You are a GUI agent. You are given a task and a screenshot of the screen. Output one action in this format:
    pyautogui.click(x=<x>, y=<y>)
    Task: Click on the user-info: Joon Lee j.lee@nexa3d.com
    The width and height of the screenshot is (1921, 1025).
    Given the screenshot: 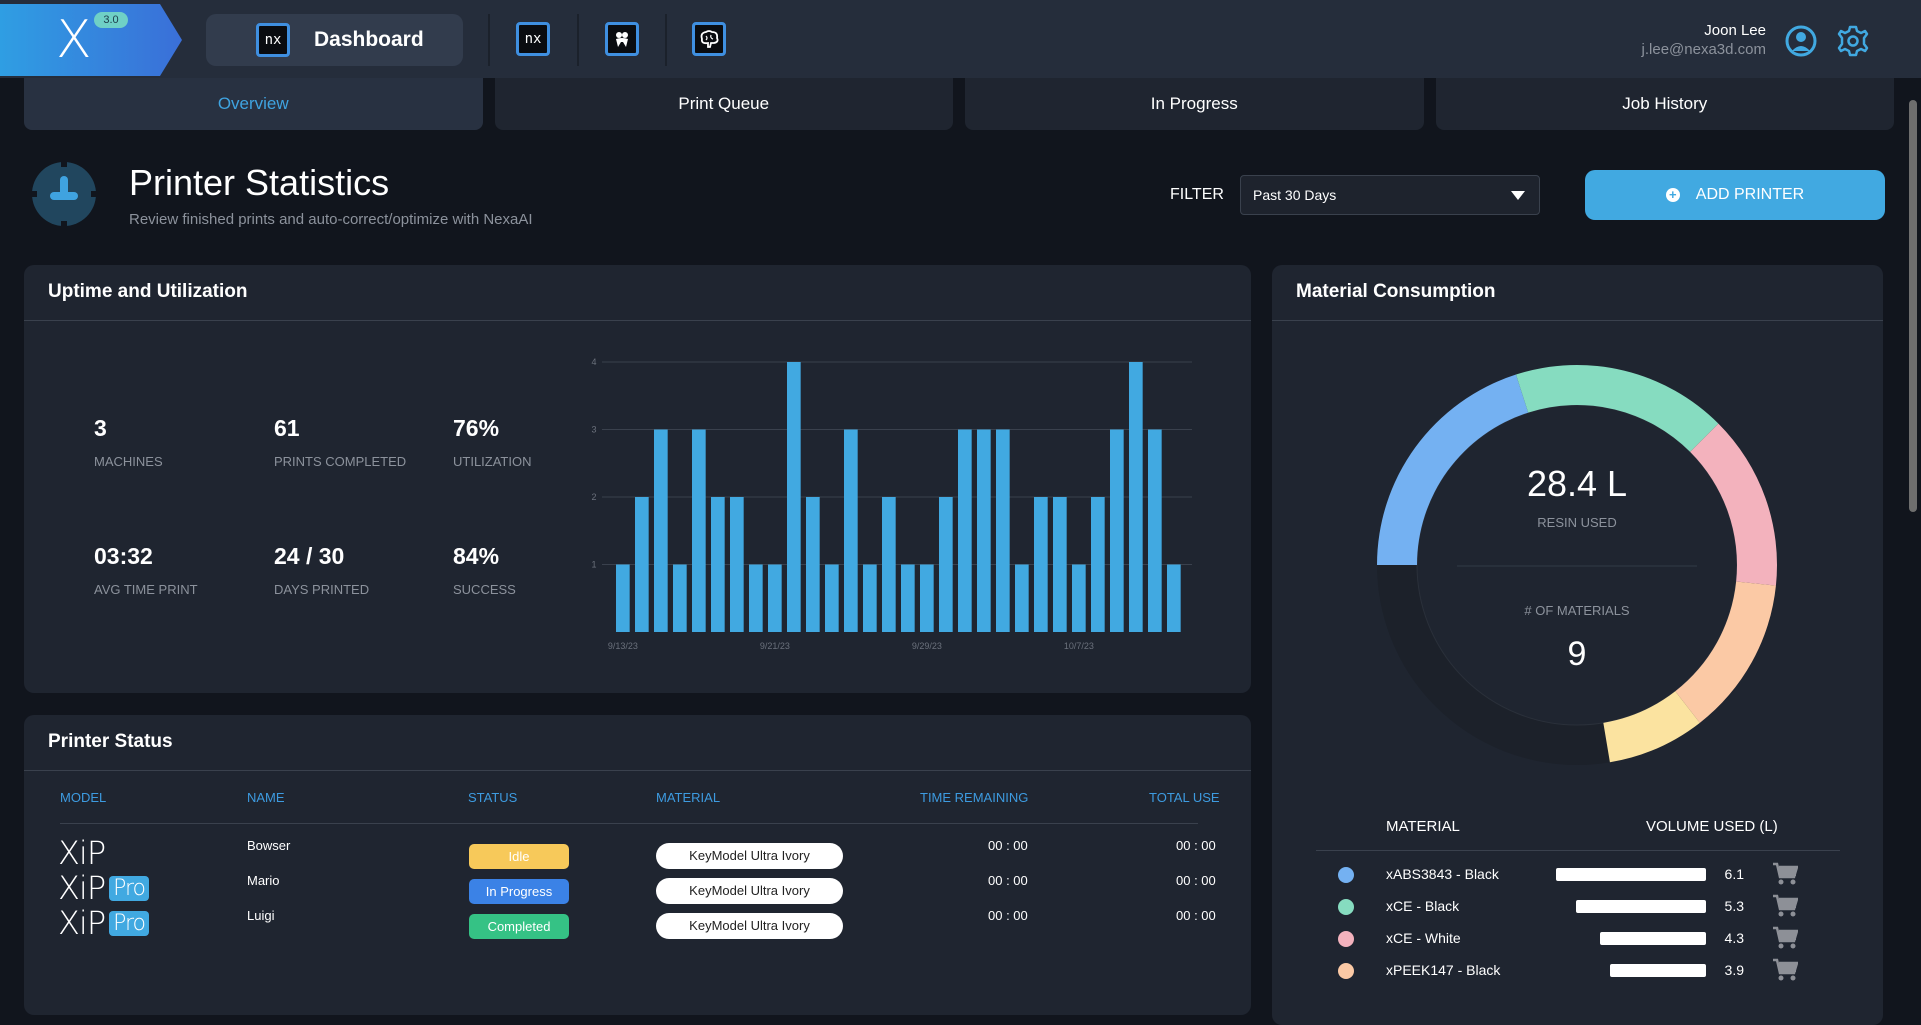 What is the action you would take?
    pyautogui.click(x=1704, y=40)
    